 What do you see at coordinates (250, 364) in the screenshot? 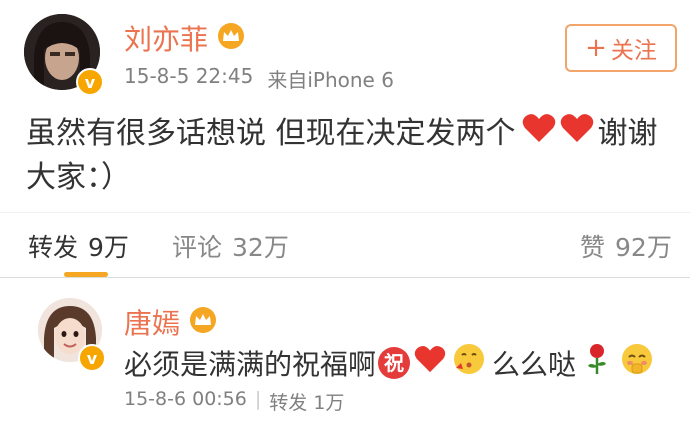
I see `comment-text-part1: 必须是满满的祝福啊` at bounding box center [250, 364].